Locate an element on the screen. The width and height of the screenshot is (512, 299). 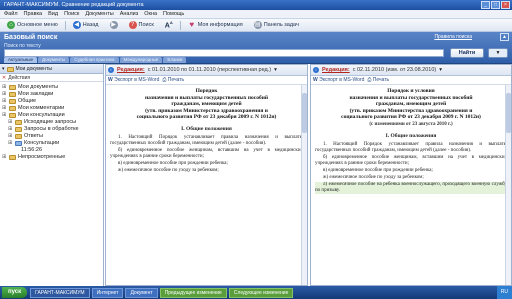
sidebar-close-icon: ✕ is located at coordinates (4, 78).